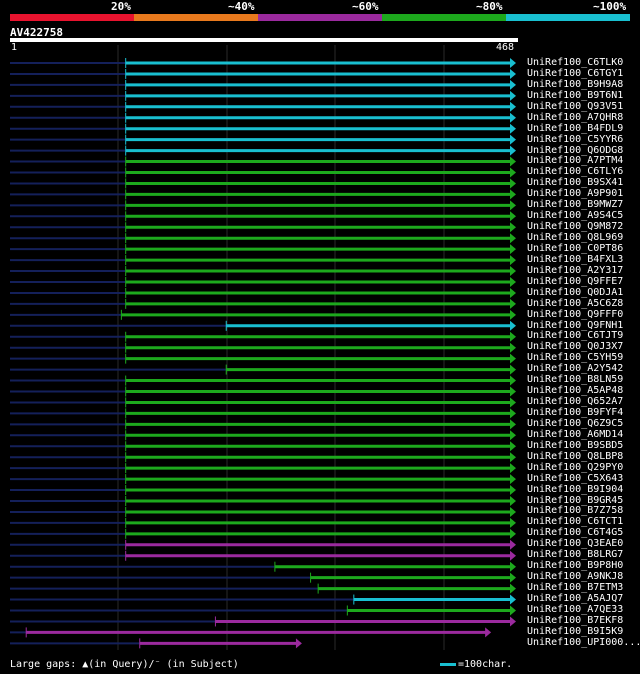 This screenshot has height=674, width=640. What do you see at coordinates (583, 293) in the screenshot?
I see `hit-label: UniRef100_Q0DJA1` at bounding box center [583, 293].